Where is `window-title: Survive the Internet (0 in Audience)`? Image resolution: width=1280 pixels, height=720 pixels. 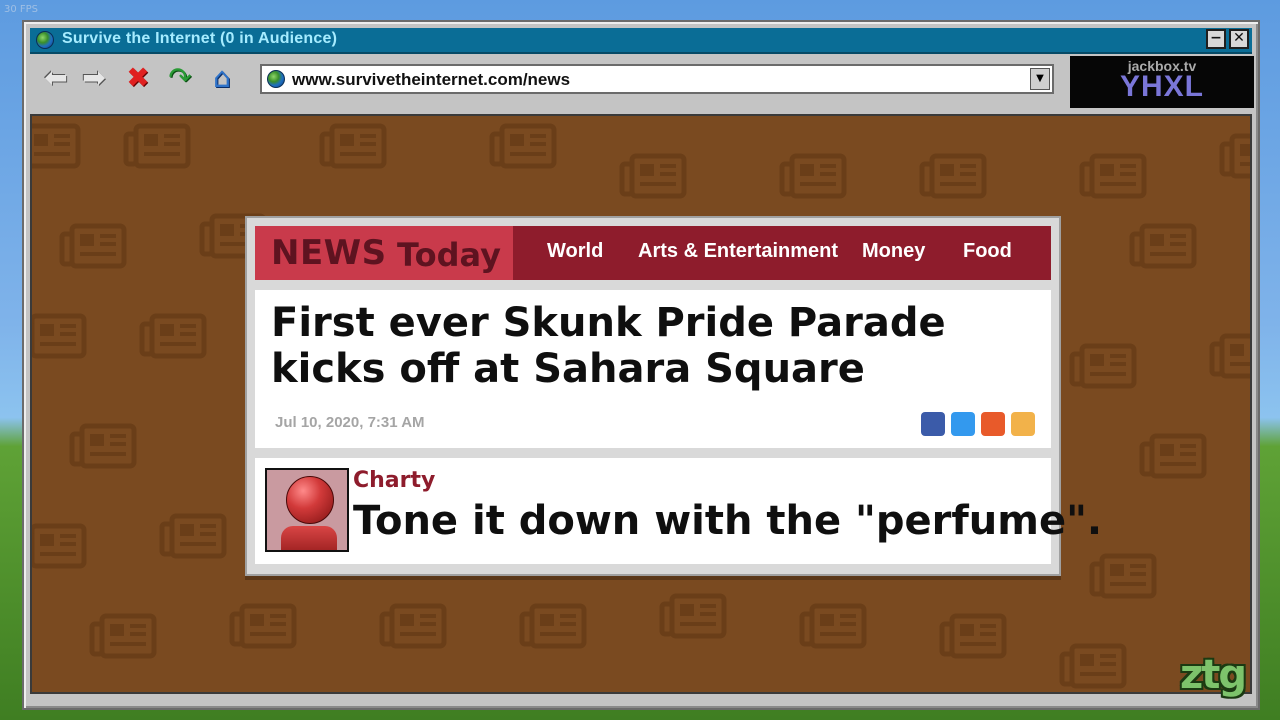 window-title: Survive the Internet (0 in Audience) is located at coordinates (200, 38).